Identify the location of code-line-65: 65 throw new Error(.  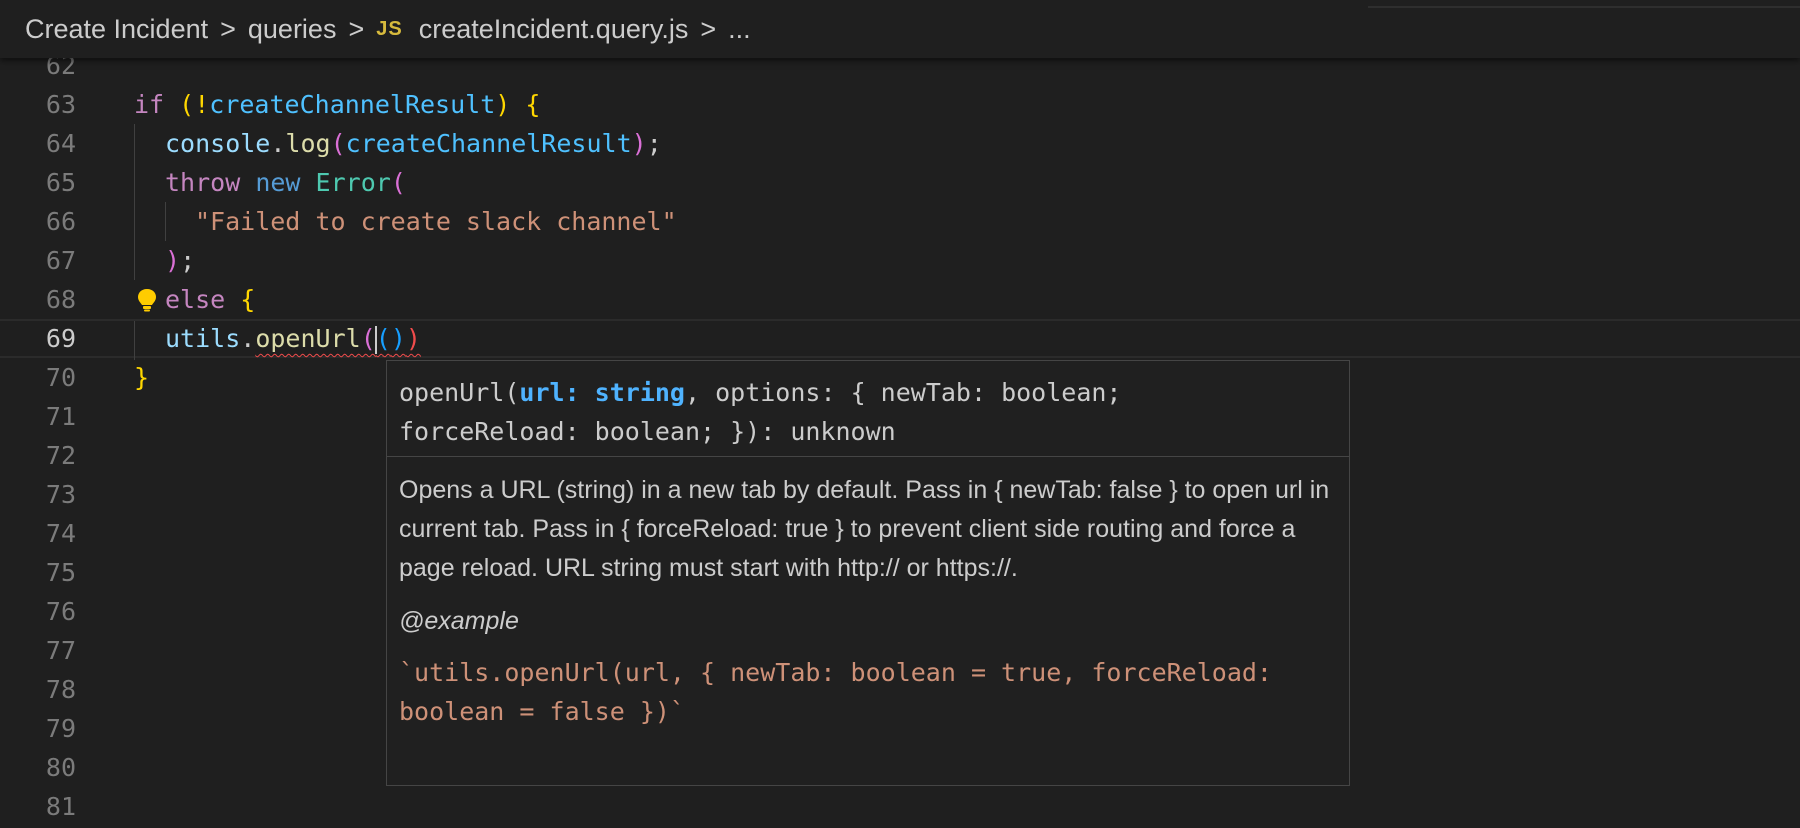
(900, 182).